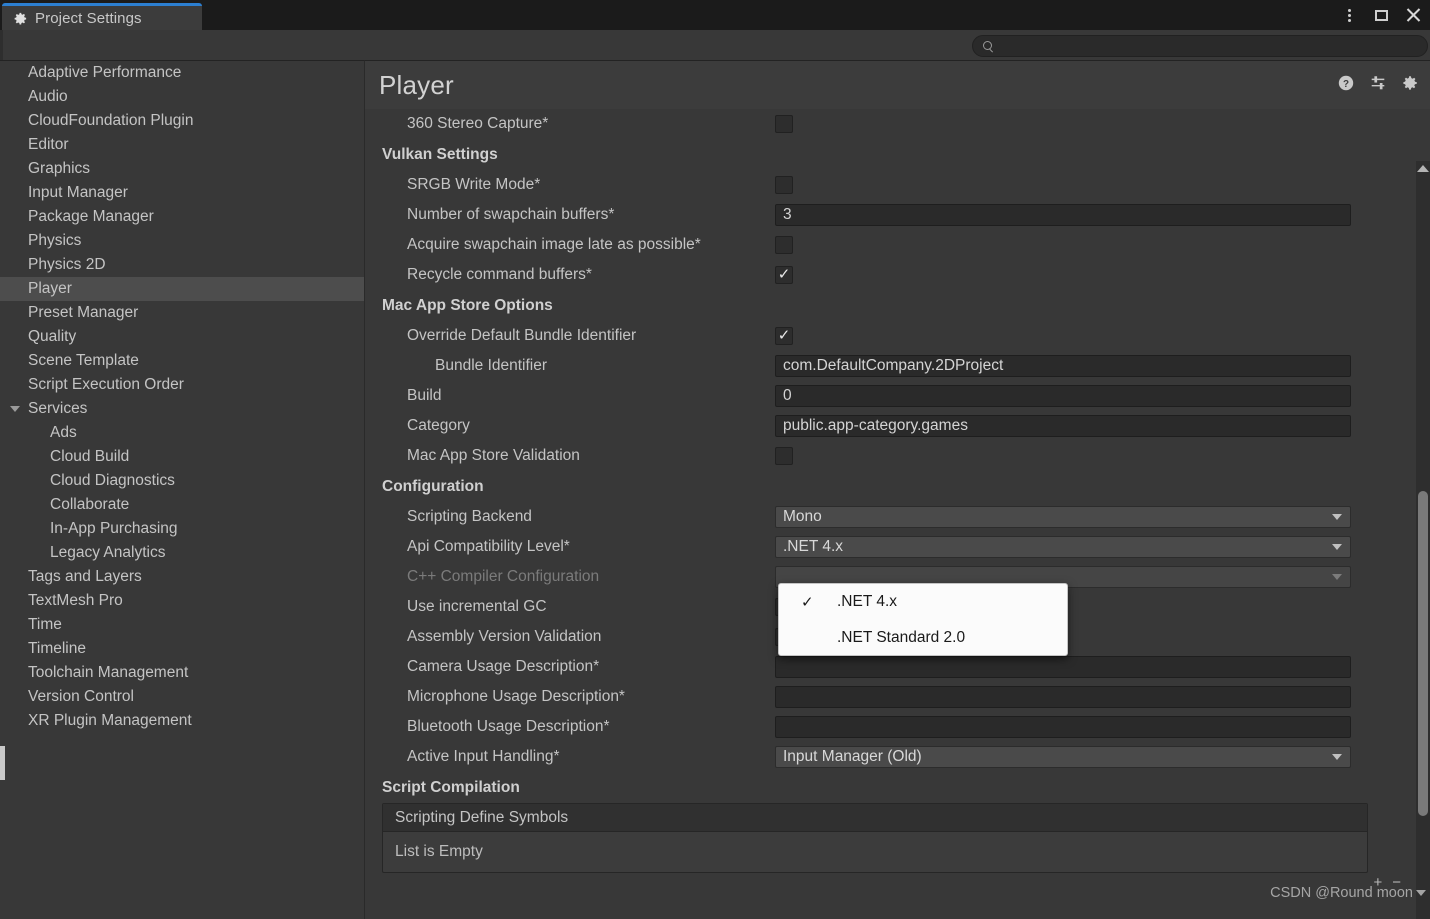  What do you see at coordinates (1063, 396) in the screenshot?
I see `input-build: 0` at bounding box center [1063, 396].